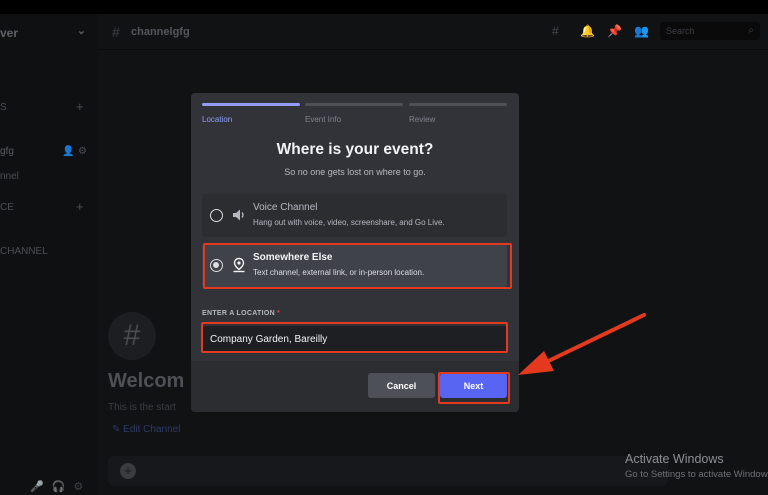  Describe the element at coordinates (160, 32) in the screenshot. I see `channel-title: channelgfg` at that location.